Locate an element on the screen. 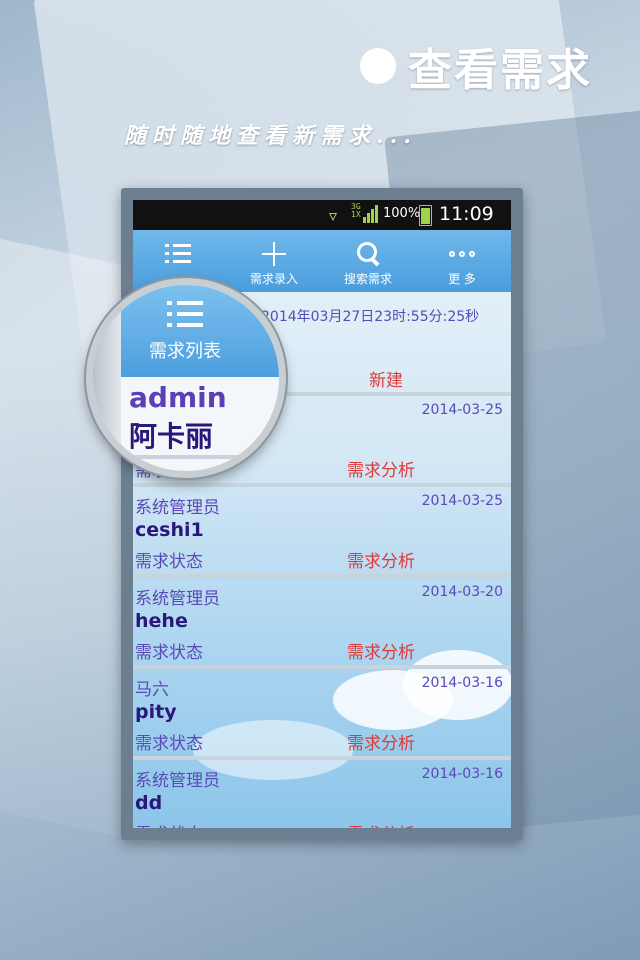 This screenshot has height=960, width=640. magnified-tab-label: 需求列表 is located at coordinates (185, 351).